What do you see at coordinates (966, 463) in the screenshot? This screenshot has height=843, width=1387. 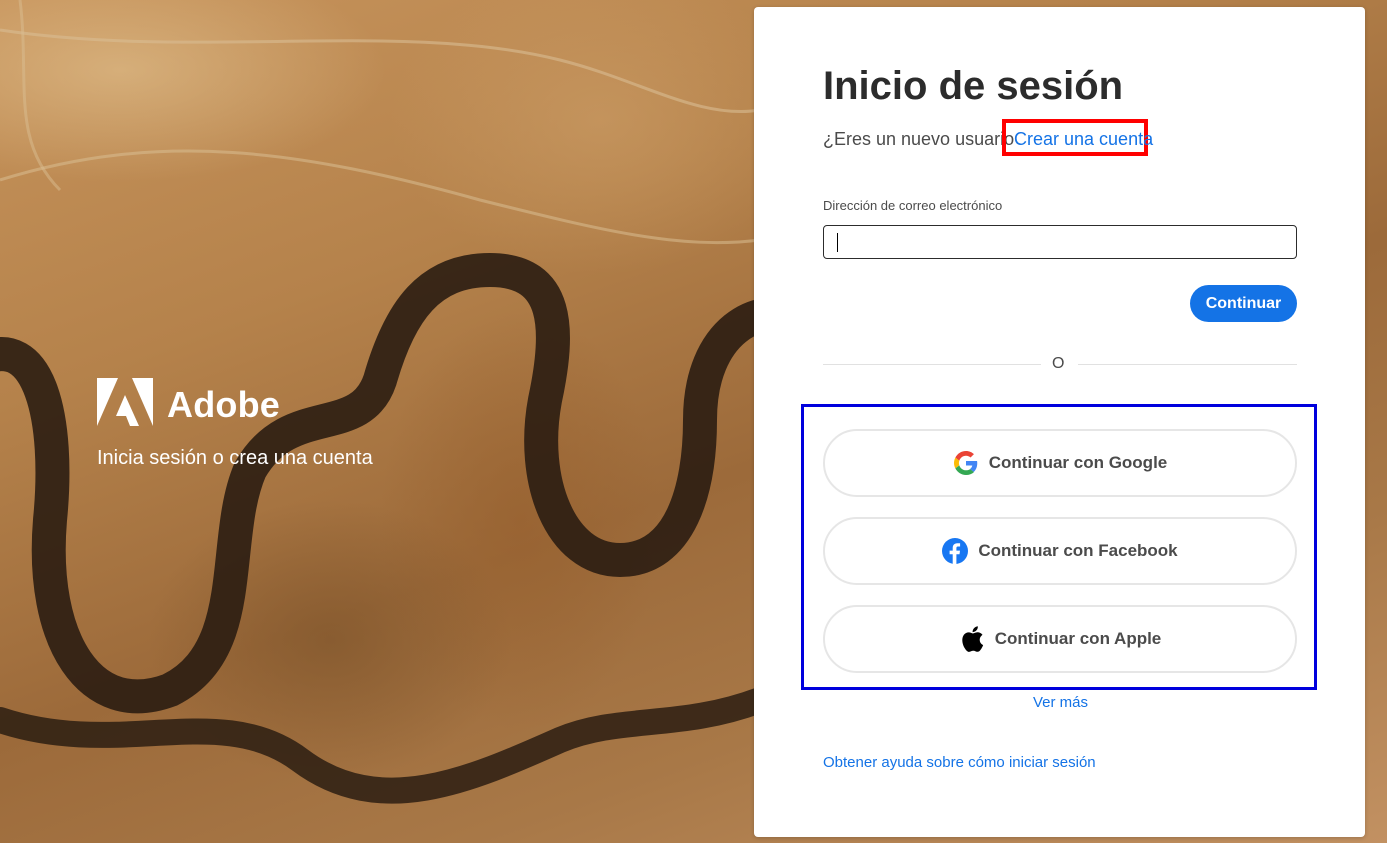 I see `google-icon` at bounding box center [966, 463].